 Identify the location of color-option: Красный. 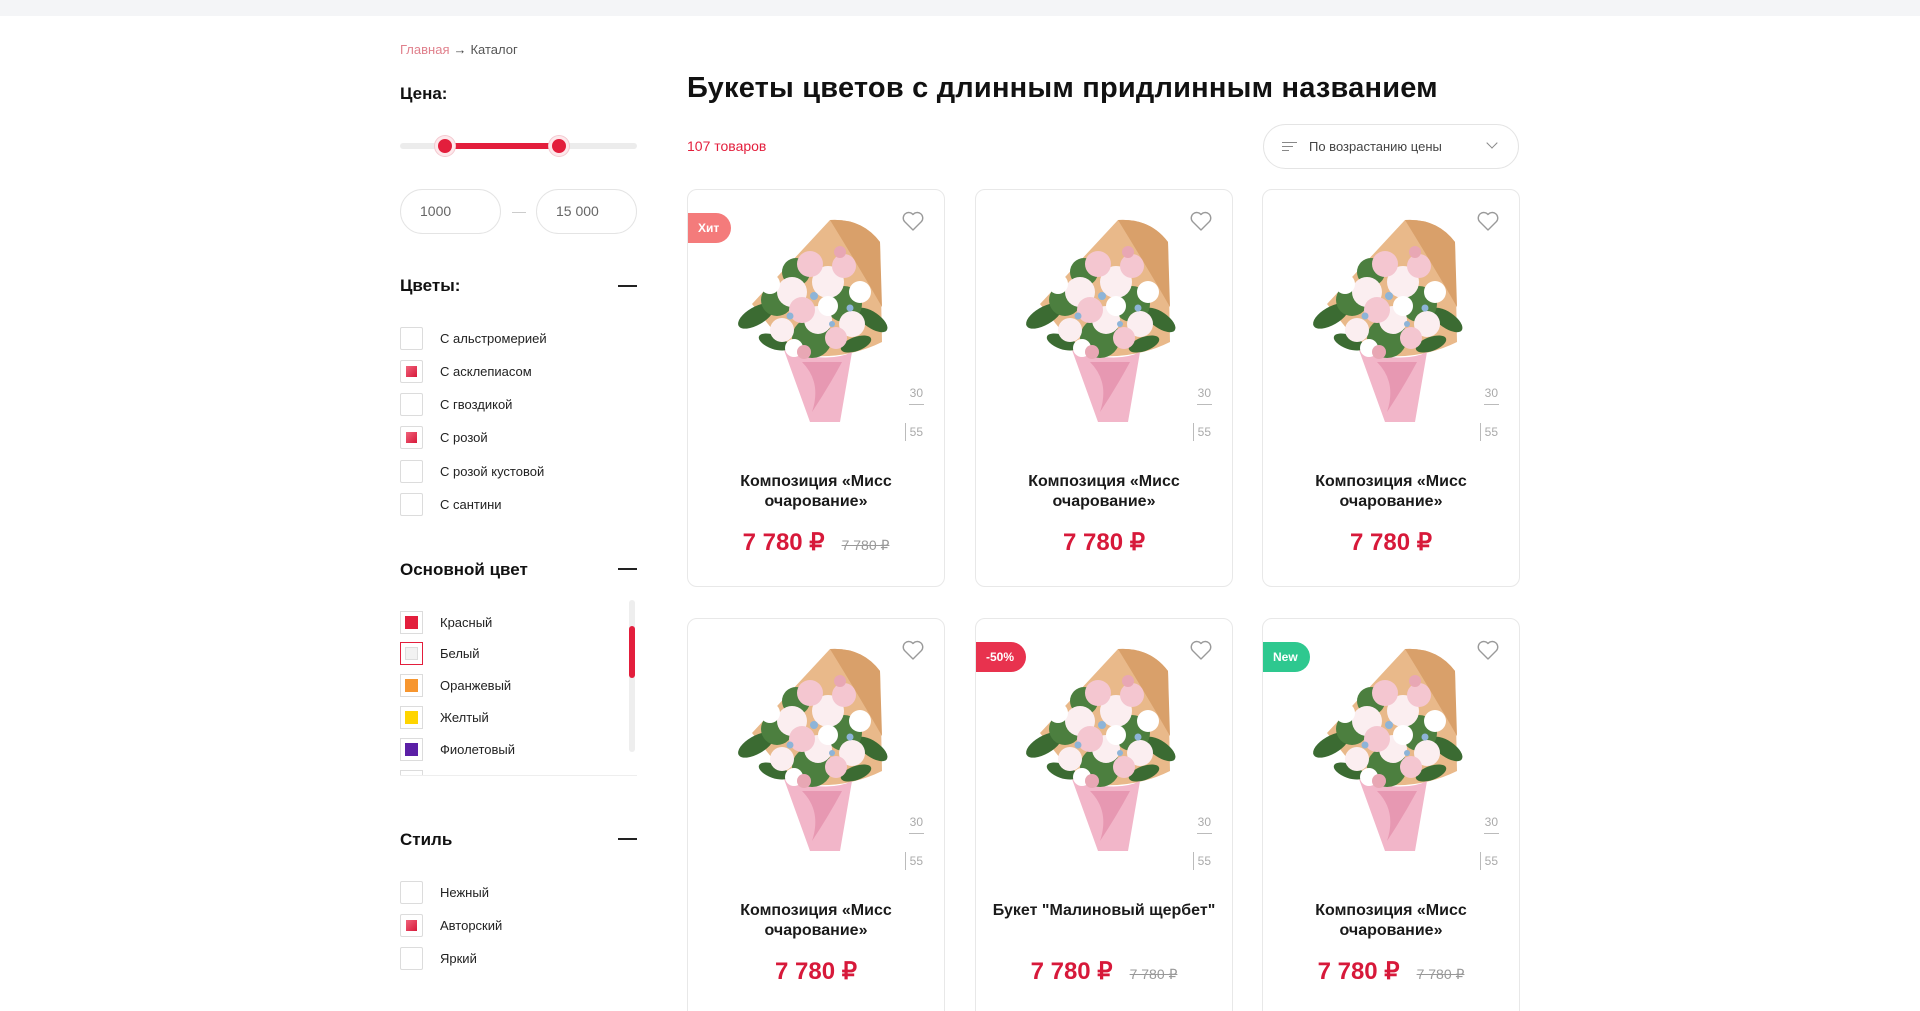
(446, 622).